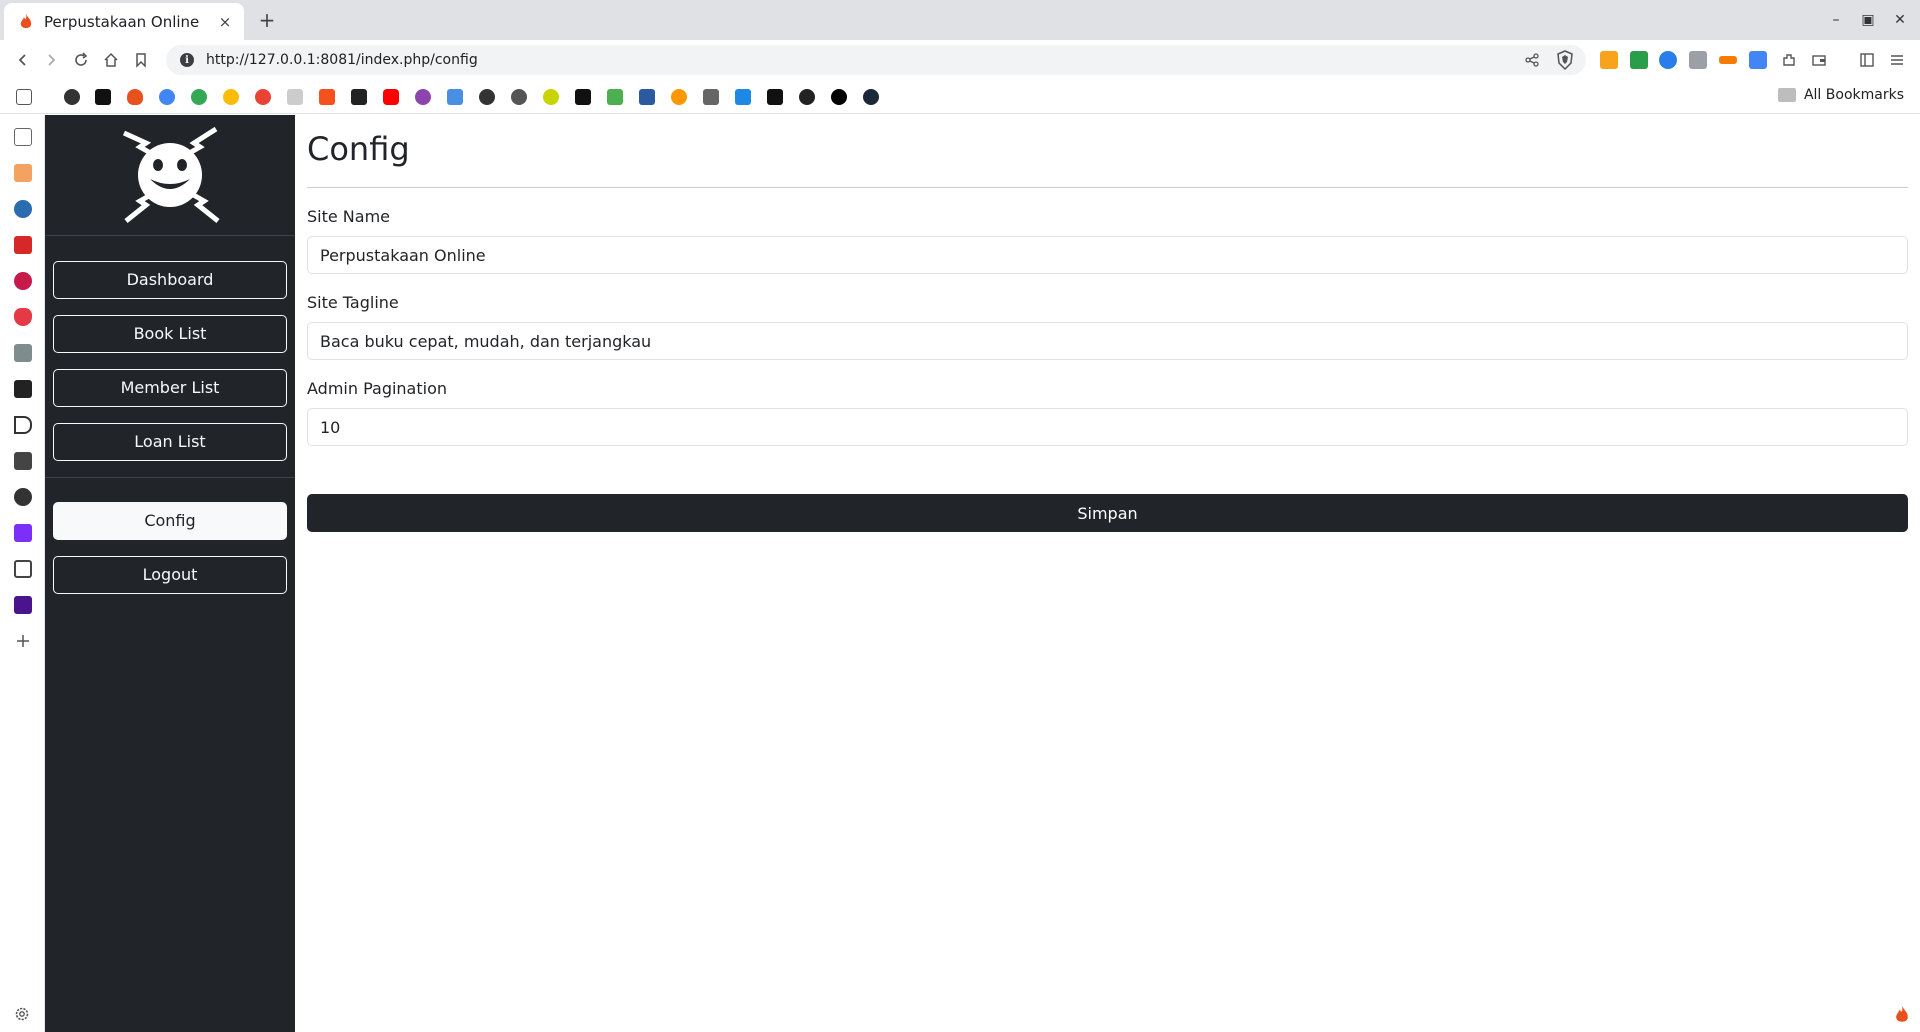 The height and width of the screenshot is (1032, 1920). I want to click on flame-icon, so click(1903, 1015).